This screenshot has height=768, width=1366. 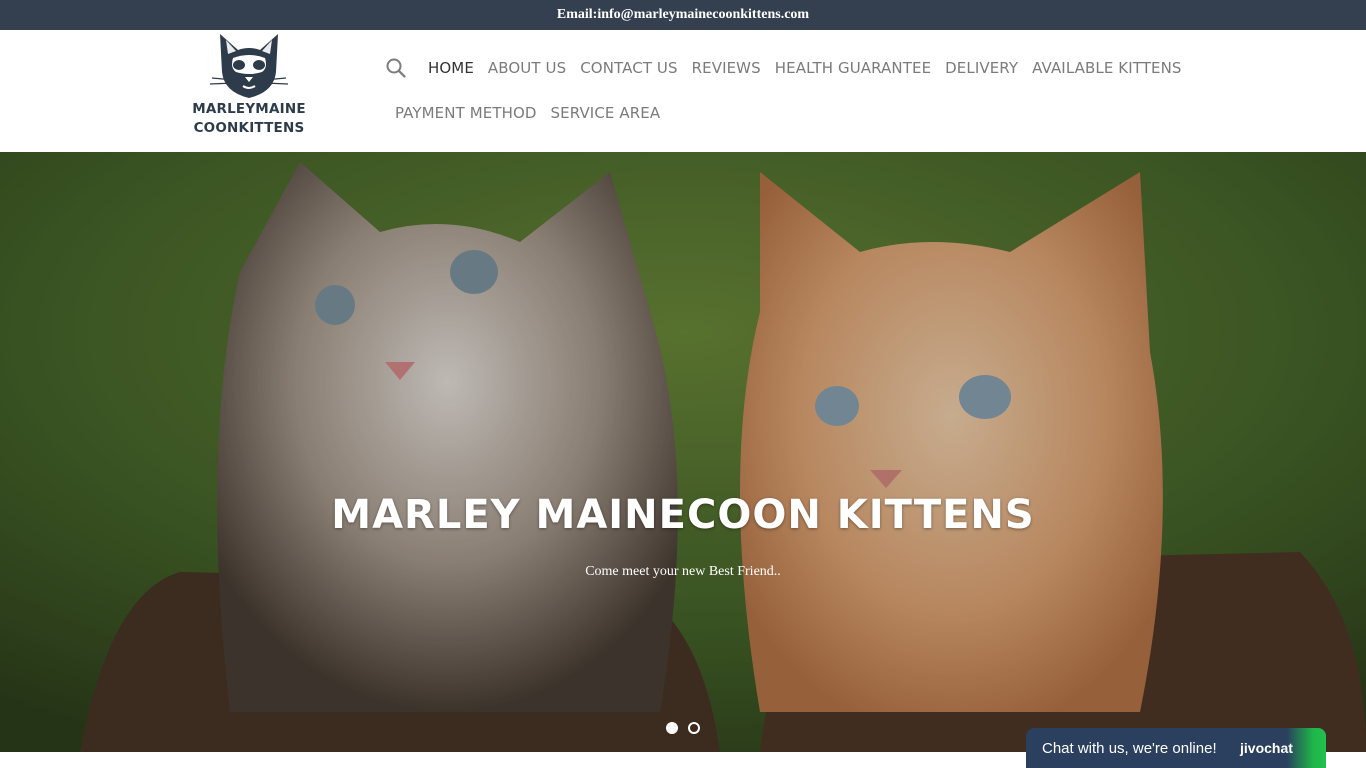 What do you see at coordinates (726, 68) in the screenshot?
I see `nav-reviews: REVIEWS` at bounding box center [726, 68].